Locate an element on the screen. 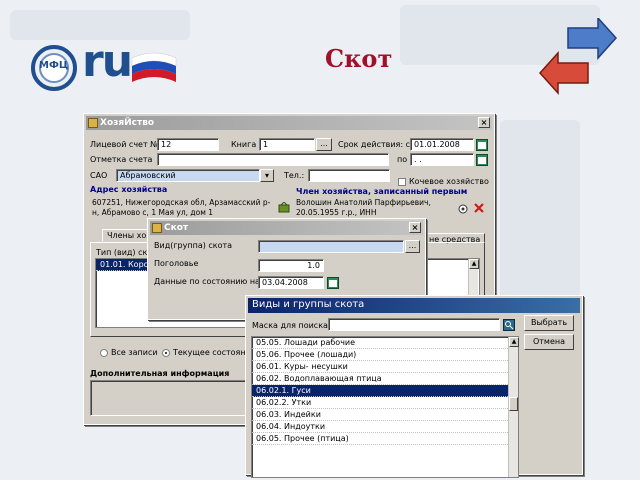 The width and height of the screenshot is (640, 480). groups-window-titlebar: Виды и группы скота is located at coordinates (414, 305).